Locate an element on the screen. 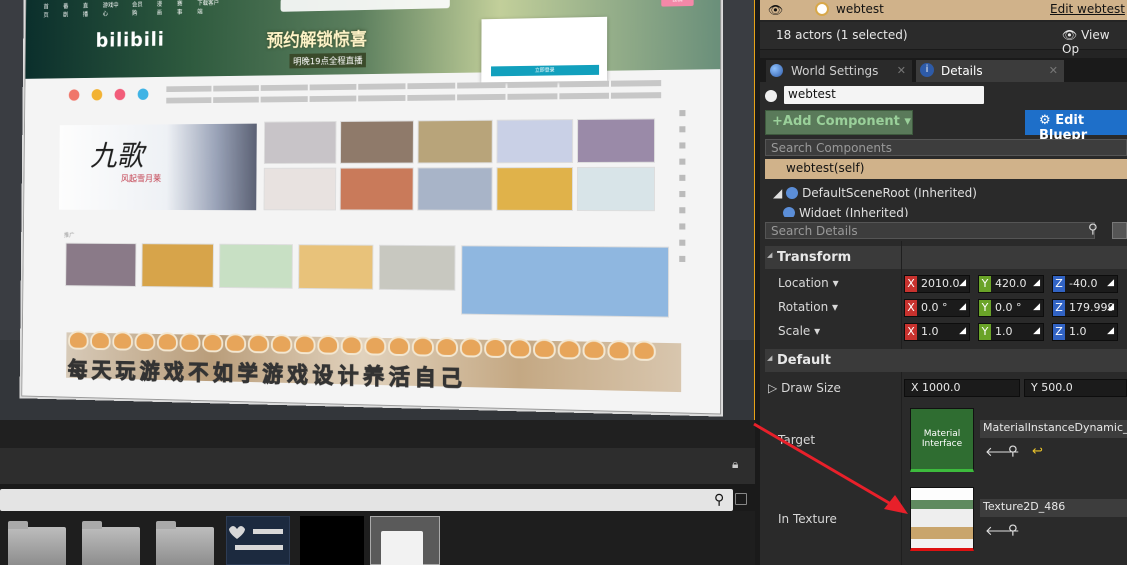 The width and height of the screenshot is (1127, 565). column-divider is located at coordinates (901, 403).